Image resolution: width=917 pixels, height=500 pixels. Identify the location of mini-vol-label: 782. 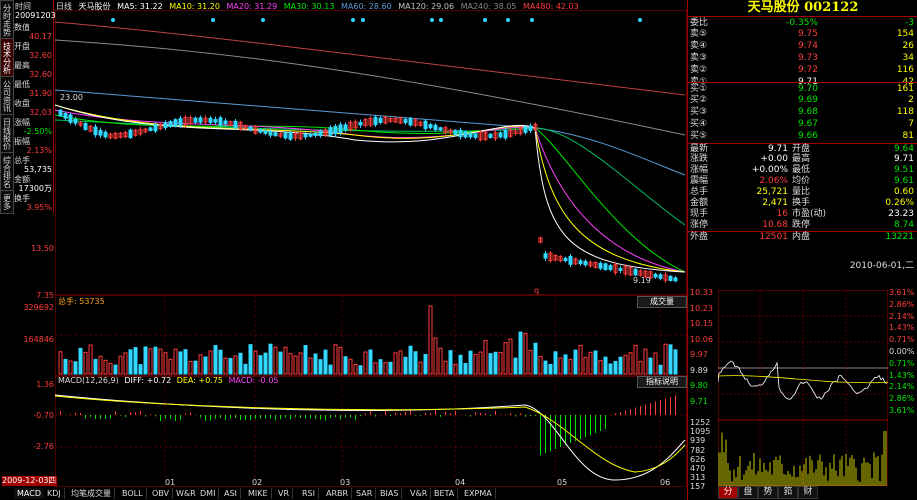
(698, 450).